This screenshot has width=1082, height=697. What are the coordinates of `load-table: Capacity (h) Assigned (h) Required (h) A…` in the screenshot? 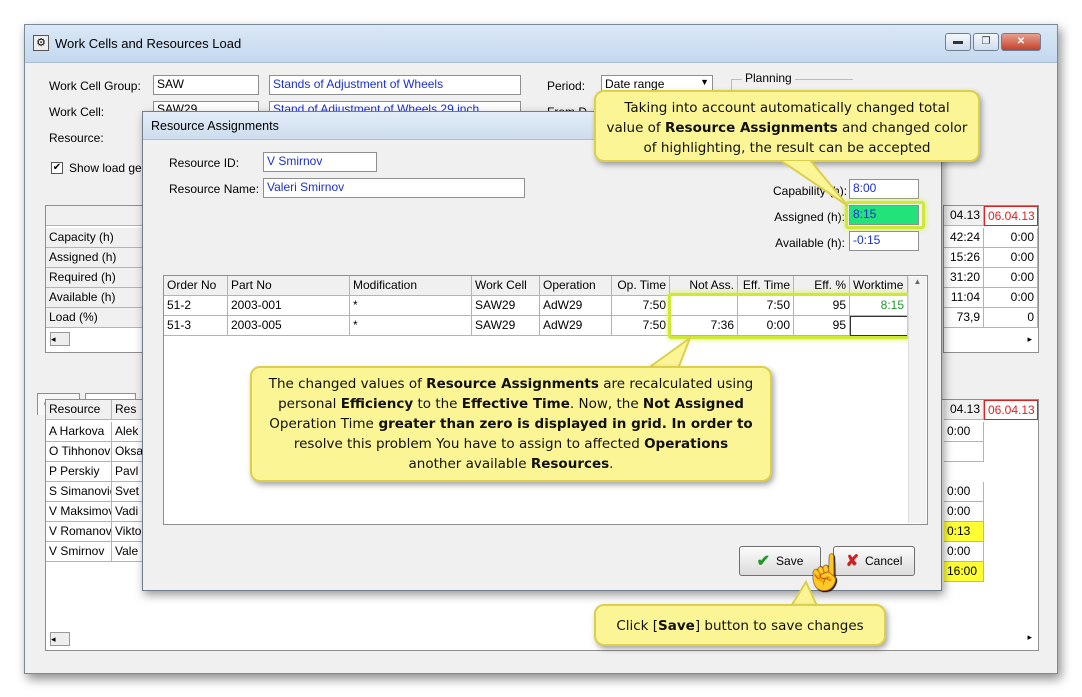 It's located at (95, 279).